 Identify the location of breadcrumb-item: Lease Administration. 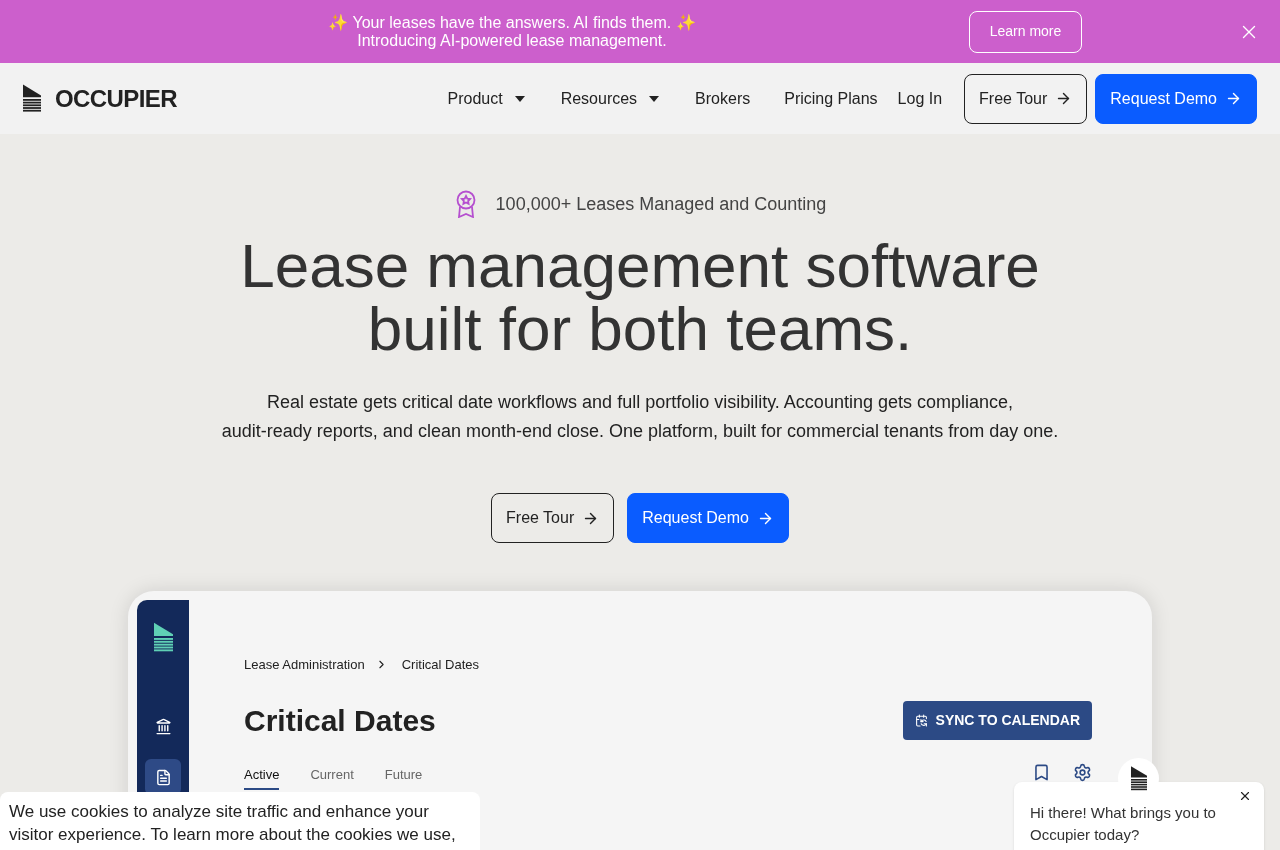
(304, 665).